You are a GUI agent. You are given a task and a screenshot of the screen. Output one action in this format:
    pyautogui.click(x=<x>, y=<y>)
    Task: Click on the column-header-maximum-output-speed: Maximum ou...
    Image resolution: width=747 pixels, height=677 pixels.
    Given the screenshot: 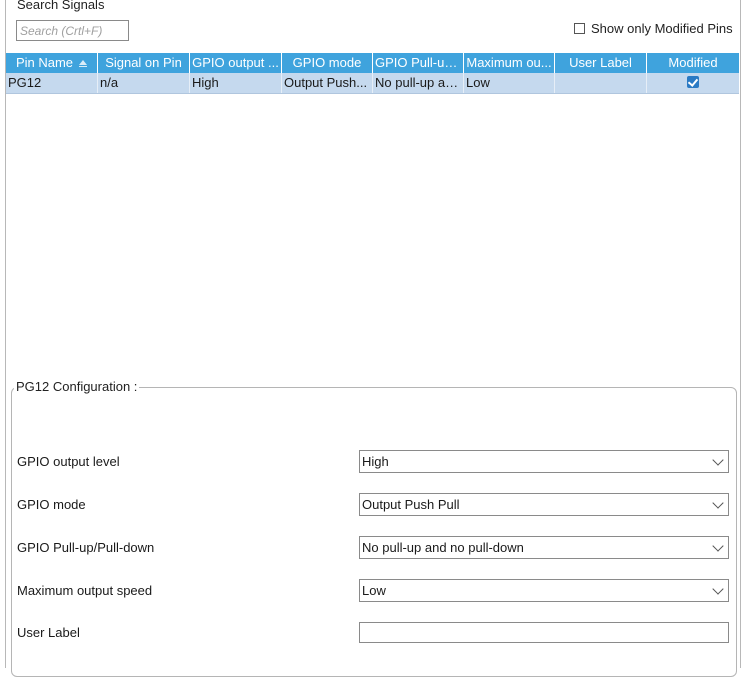 What is the action you would take?
    pyautogui.click(x=509, y=63)
    